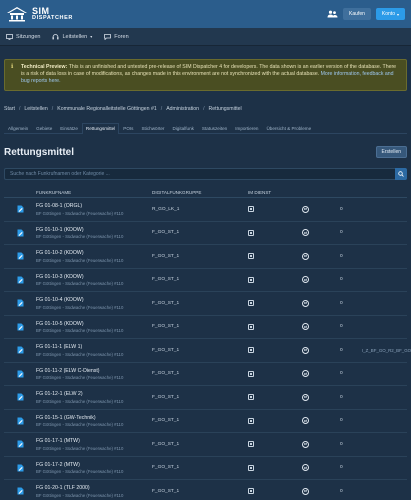  What do you see at coordinates (391, 152) in the screenshot?
I see `erstellen-button: Erstellen` at bounding box center [391, 152].